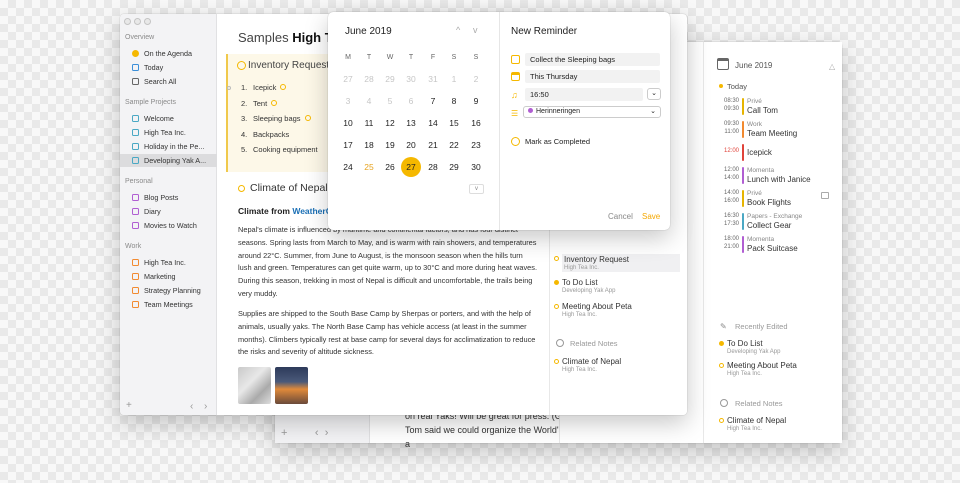  What do you see at coordinates (772, 248) in the screenshot?
I see `event-title: Pack Suitcase` at bounding box center [772, 248].